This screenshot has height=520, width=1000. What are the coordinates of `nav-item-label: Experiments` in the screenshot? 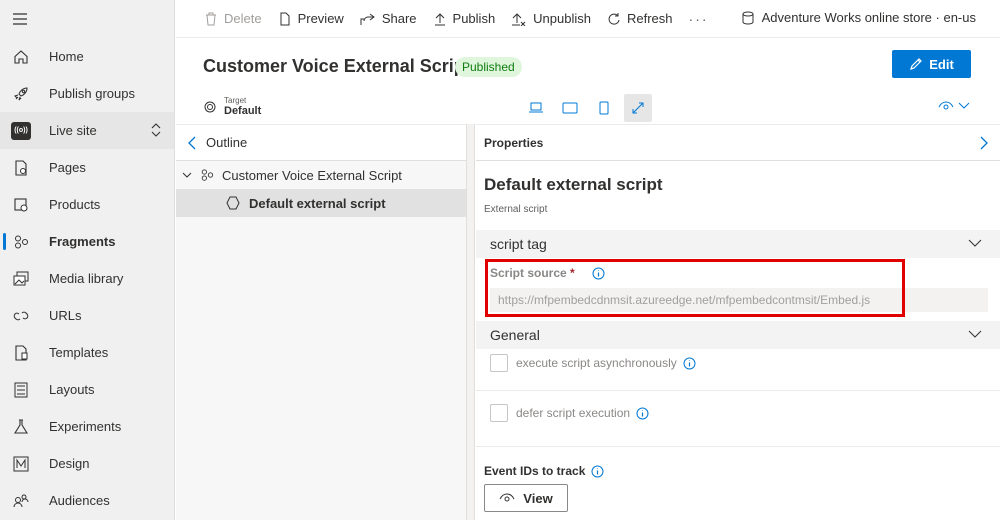 It's located at (85, 426).